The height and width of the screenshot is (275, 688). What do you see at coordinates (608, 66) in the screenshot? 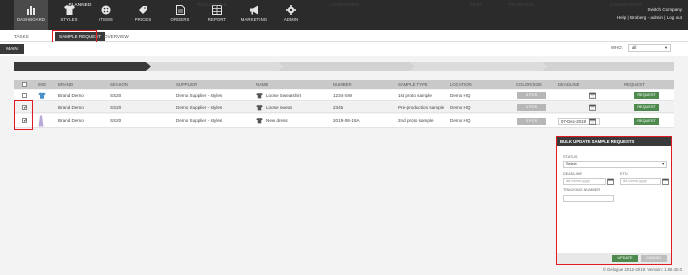
I see `stage-received-bg` at bounding box center [608, 66].